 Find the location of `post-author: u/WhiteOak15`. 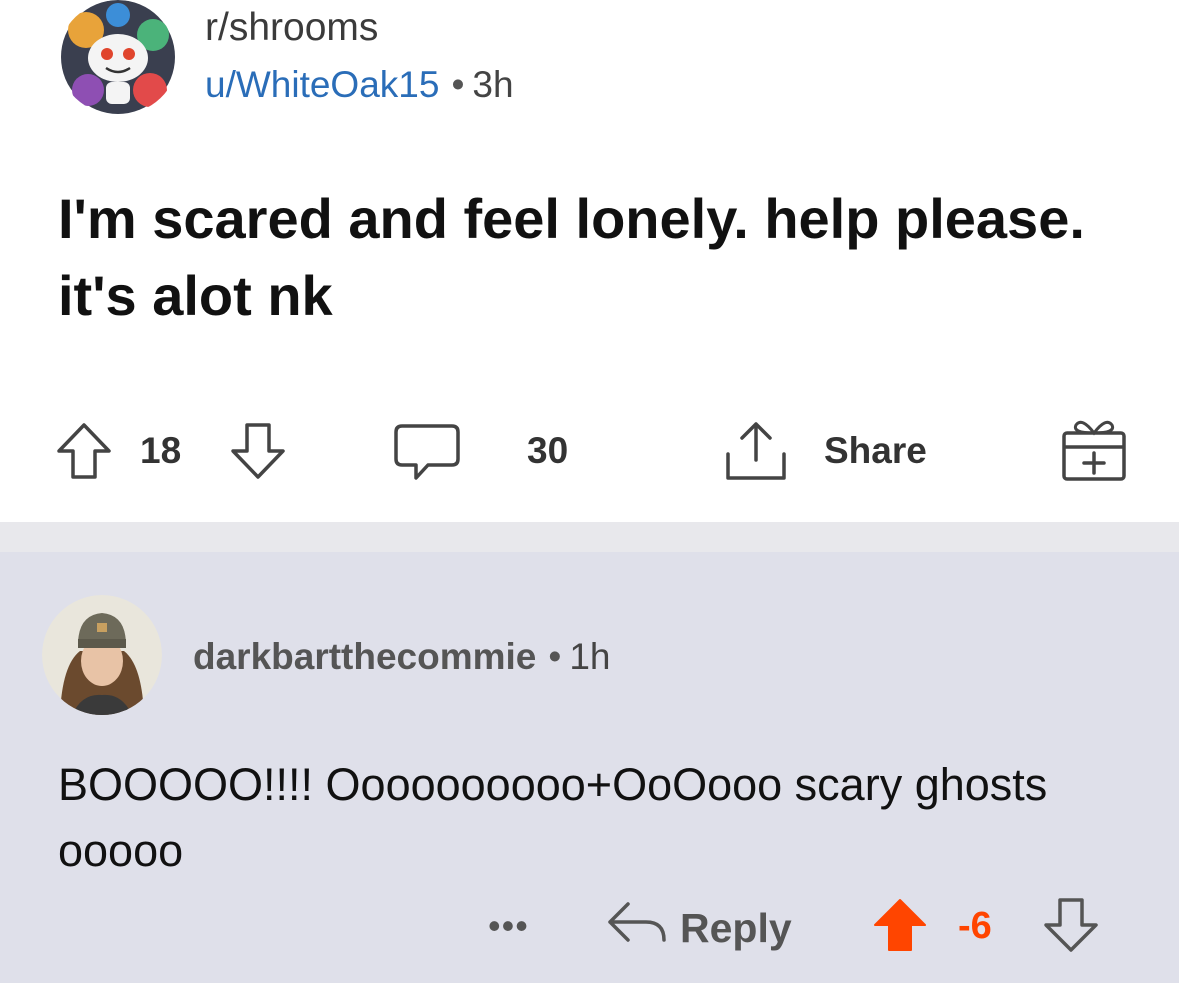

post-author: u/WhiteOak15 is located at coordinates (322, 84).